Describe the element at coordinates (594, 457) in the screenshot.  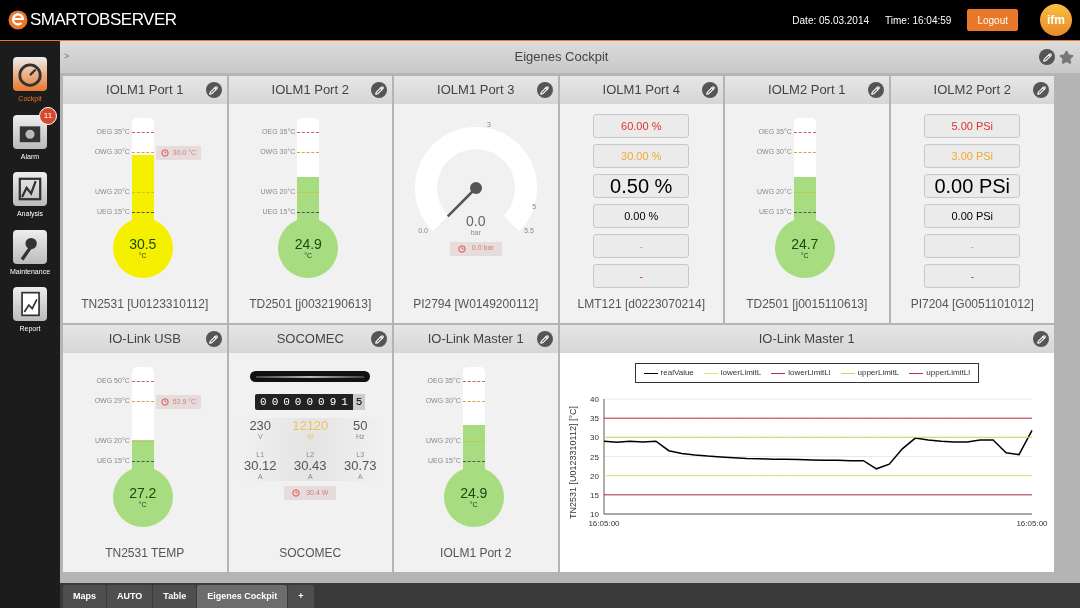
I see `y-tick-label: 25` at that location.